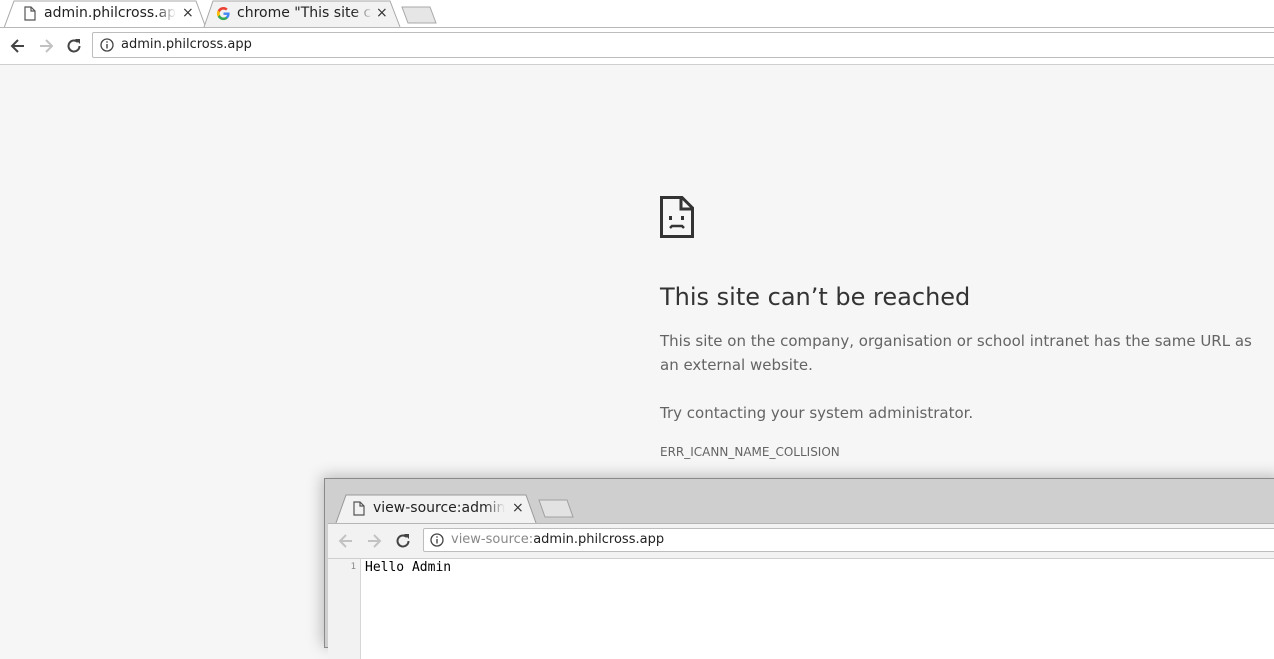  I want to click on toolbar: view-source:admin.philcross.app, so click(801, 540).